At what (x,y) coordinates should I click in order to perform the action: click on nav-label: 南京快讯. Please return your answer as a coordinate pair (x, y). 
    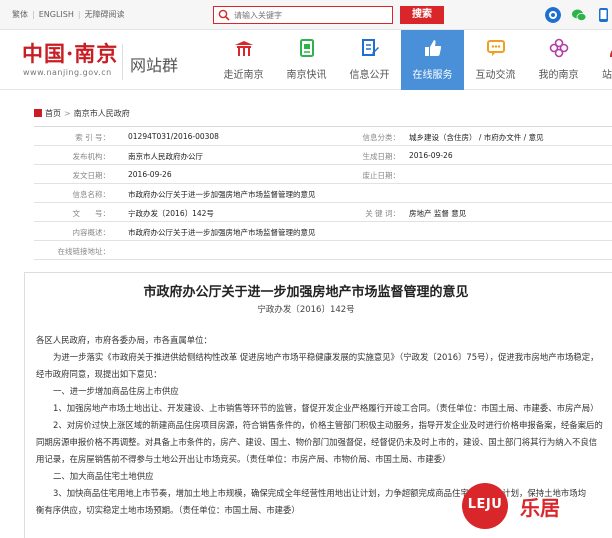
    Looking at the image, I should click on (306, 75).